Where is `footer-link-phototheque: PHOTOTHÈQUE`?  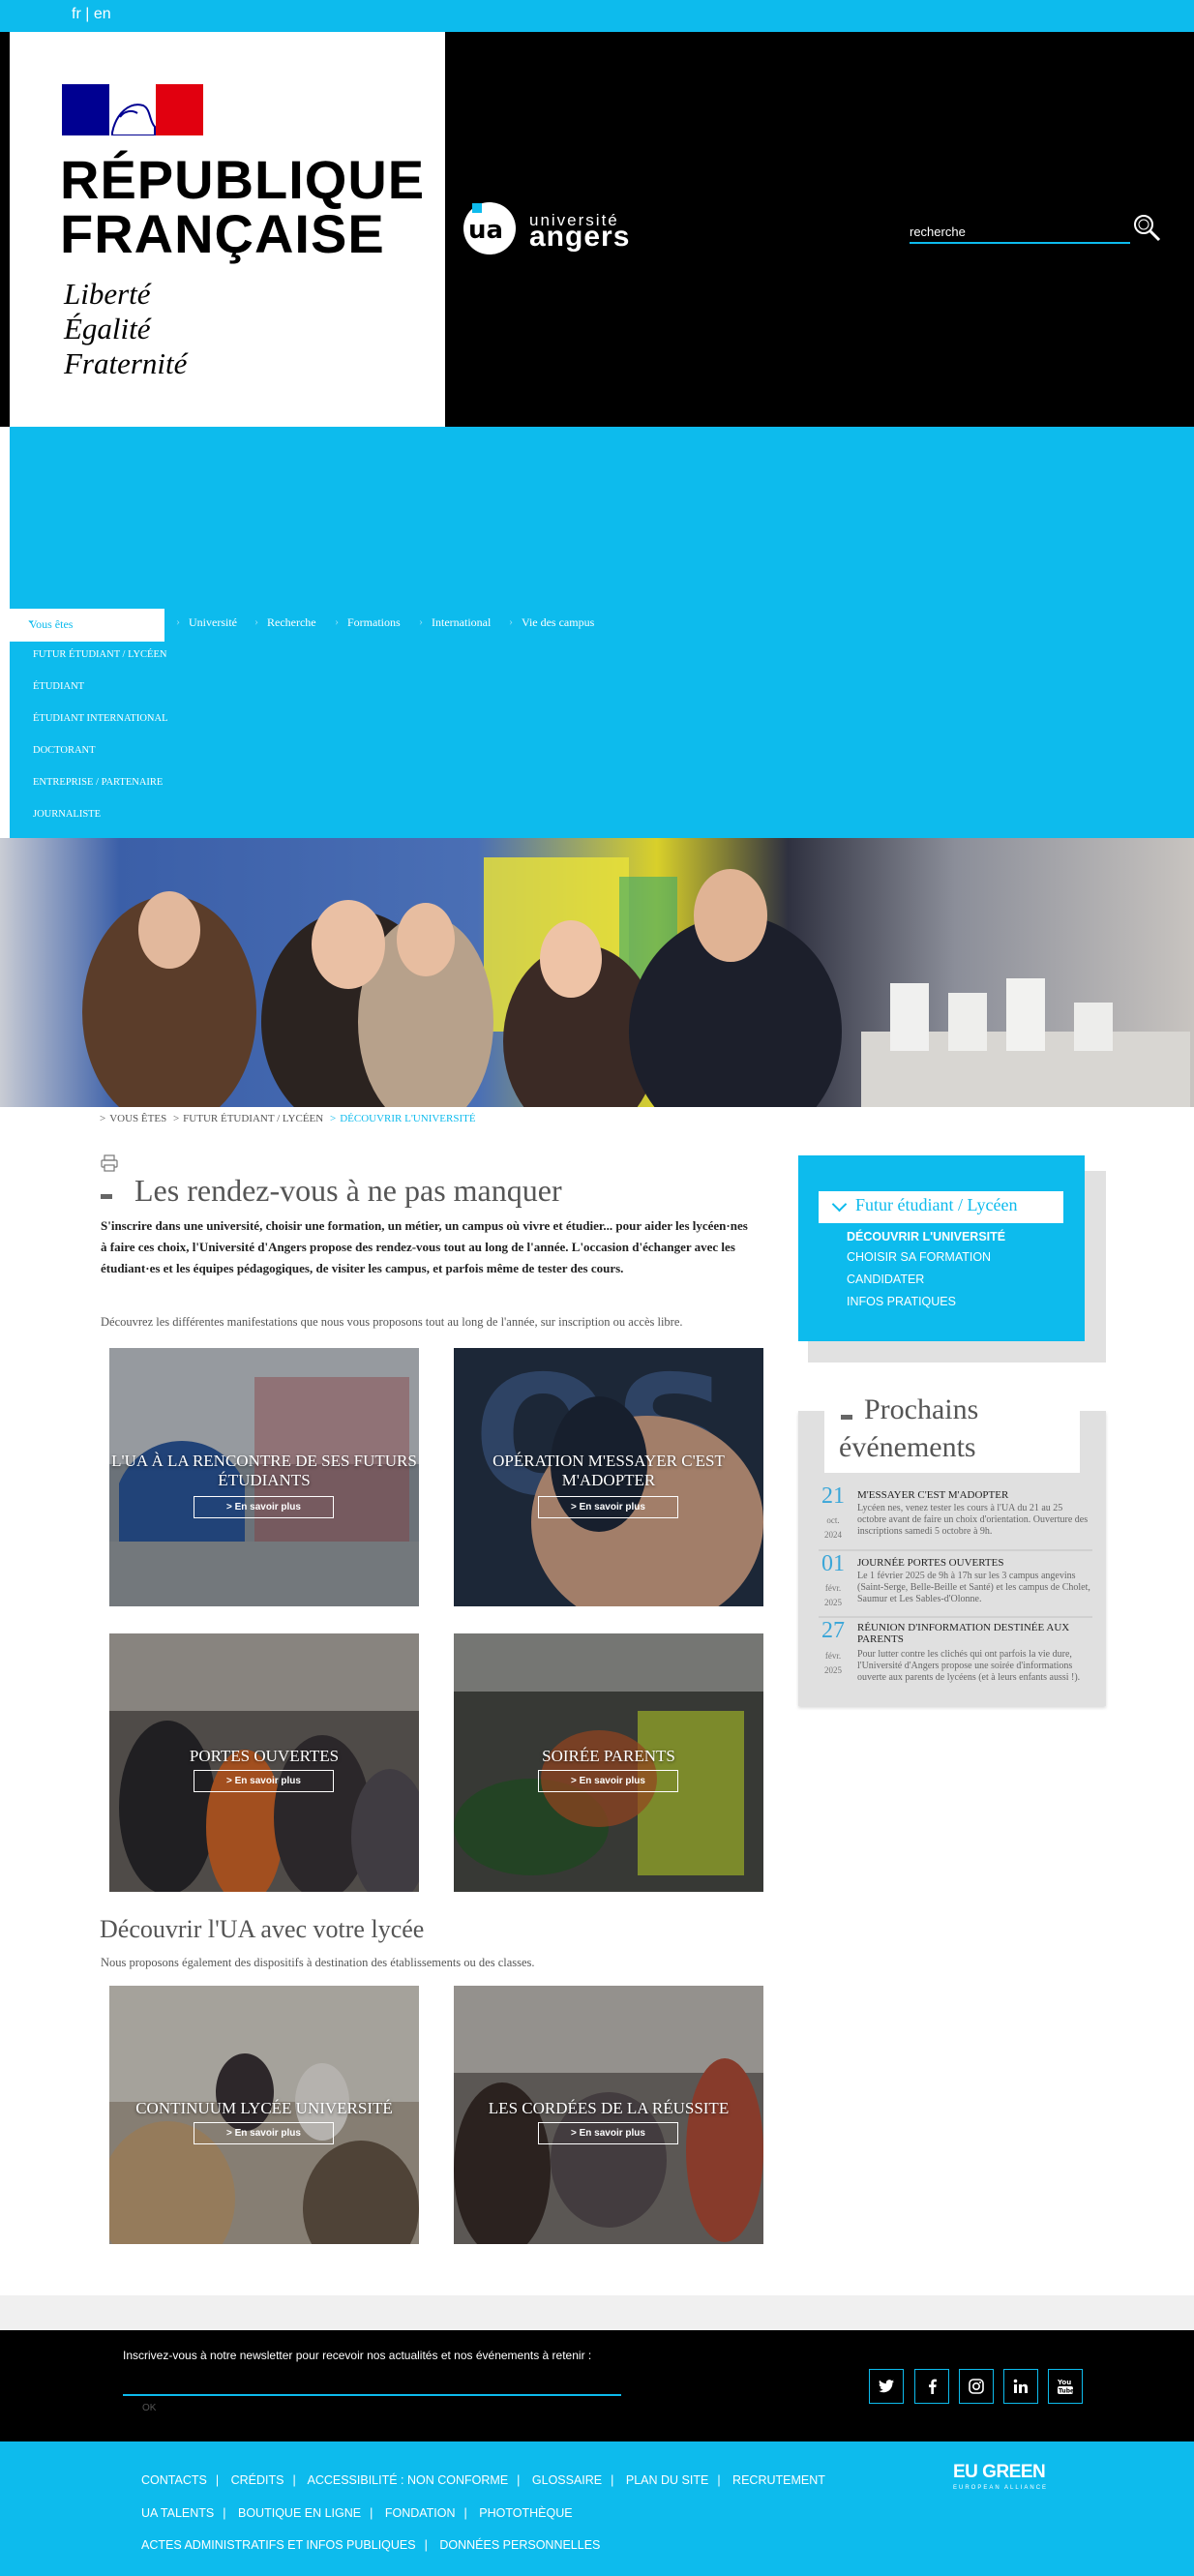 footer-link-phototheque: PHOTOTHÈQUE is located at coordinates (525, 2513).